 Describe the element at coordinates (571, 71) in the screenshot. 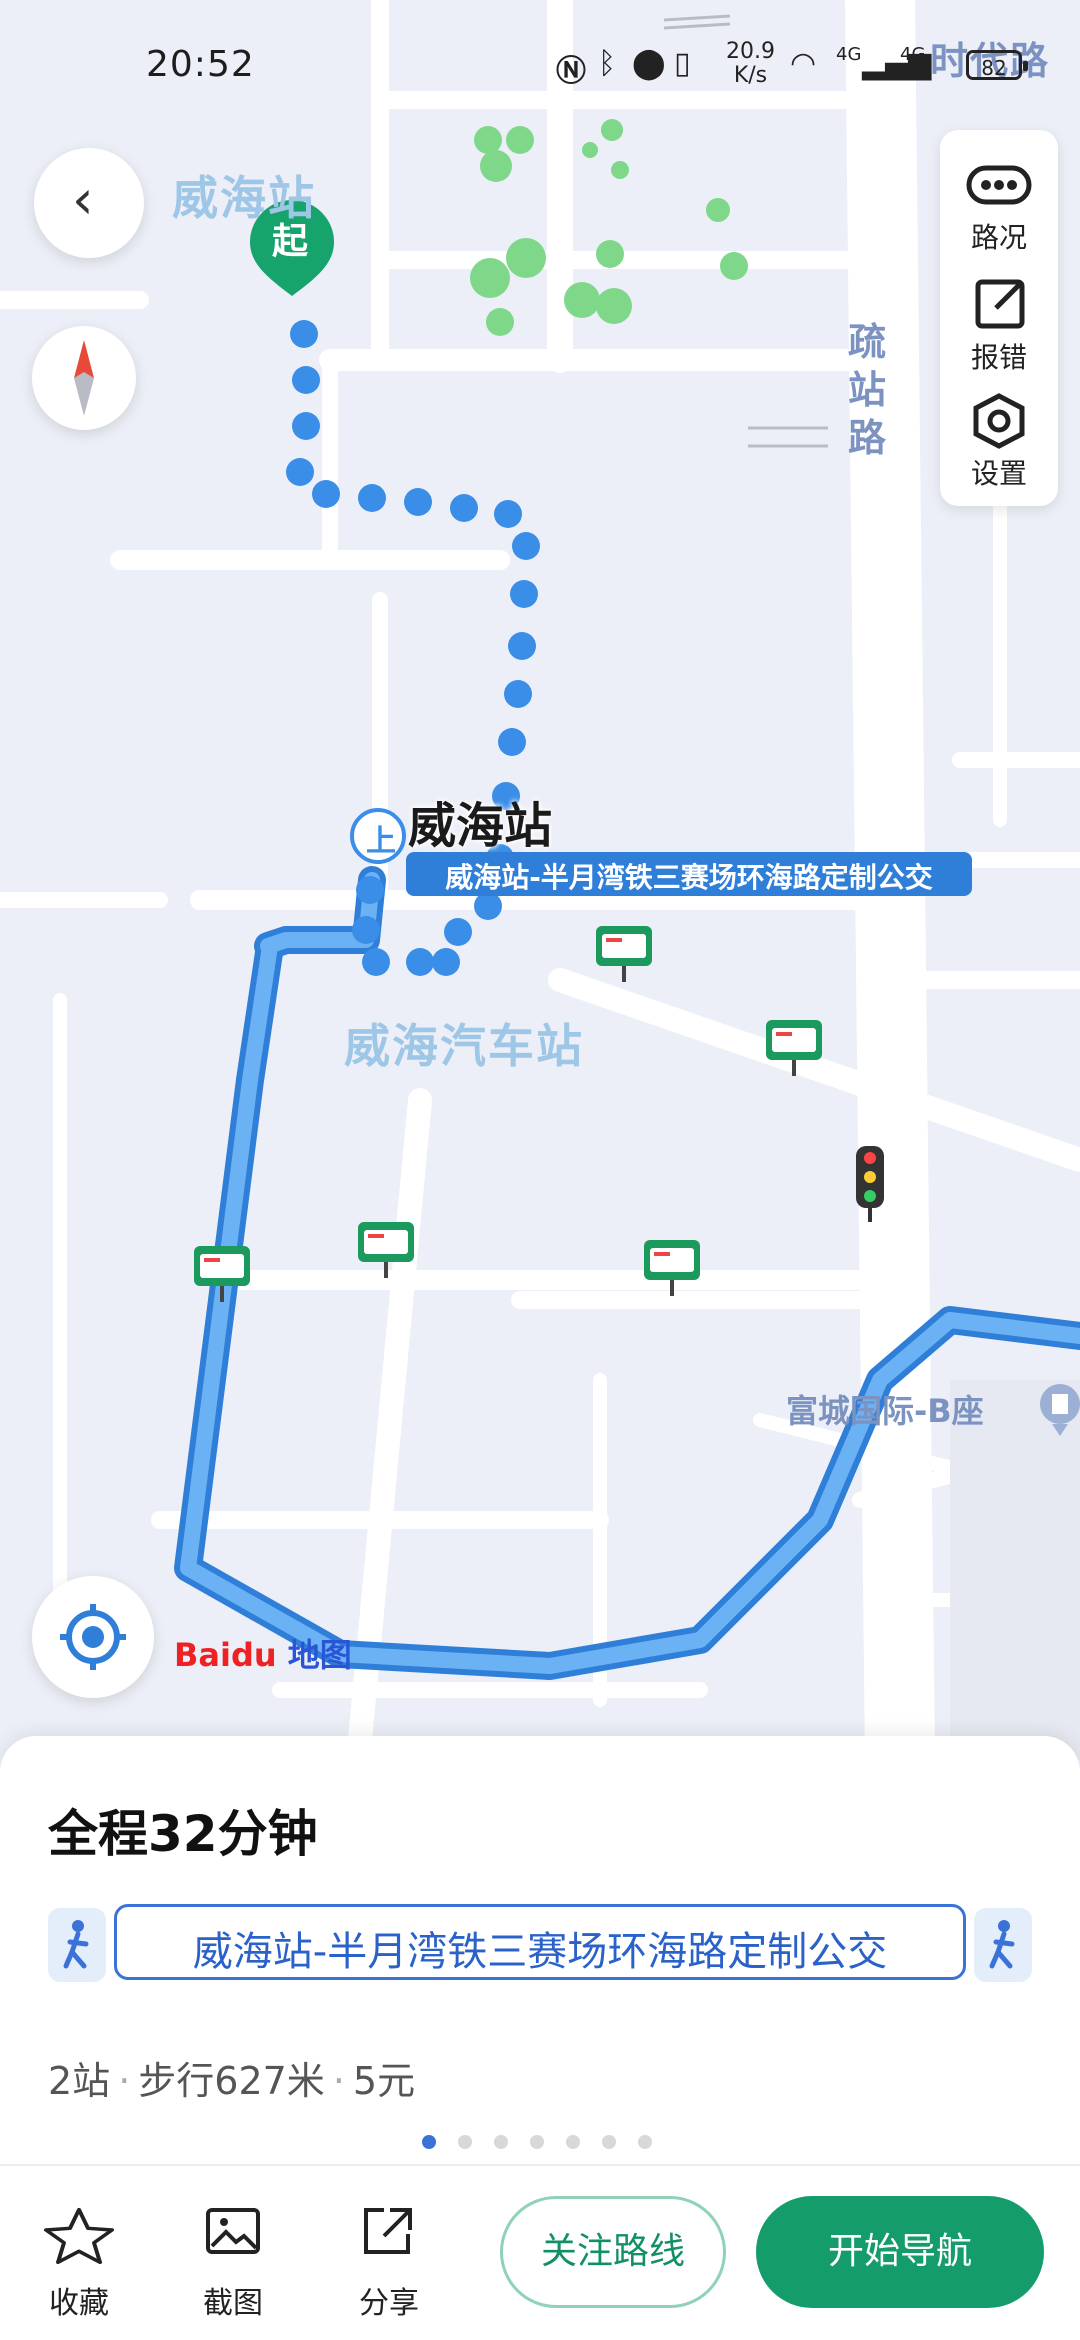

I see `nfc-icon: Ⓝ` at that location.